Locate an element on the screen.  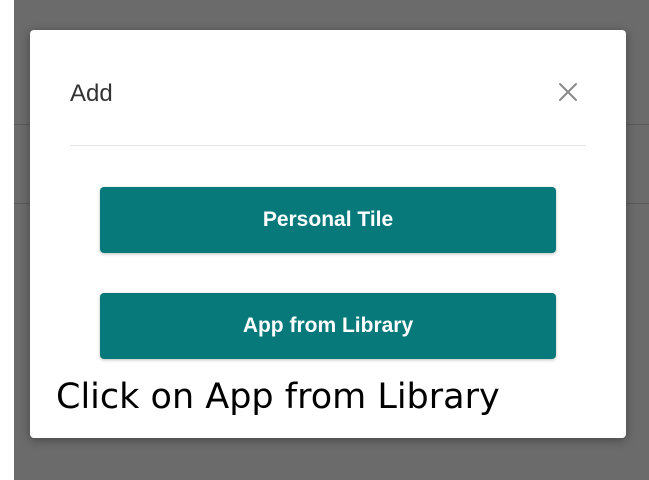
app-from-library-button: App from Library is located at coordinates (328, 326).